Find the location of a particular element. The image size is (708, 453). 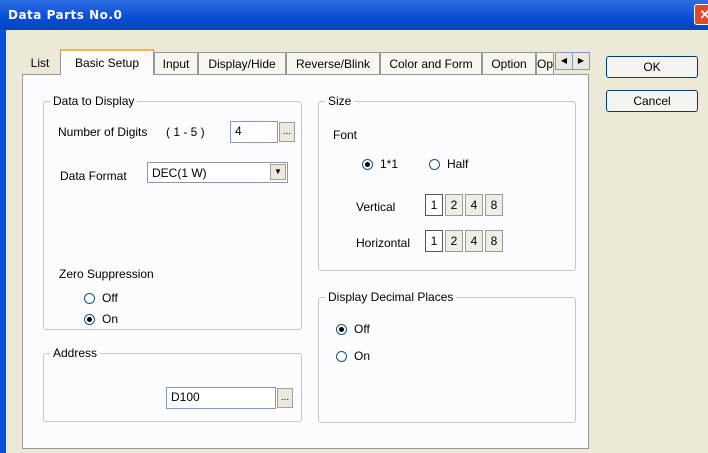

group-title-address: Address is located at coordinates (75, 353).